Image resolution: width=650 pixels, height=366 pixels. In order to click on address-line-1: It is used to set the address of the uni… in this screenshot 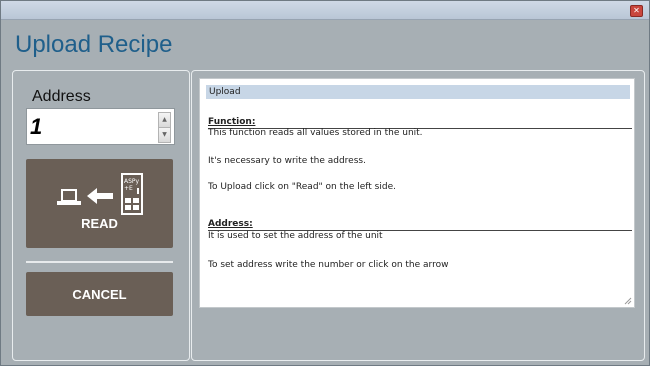, I will do `click(295, 236)`.